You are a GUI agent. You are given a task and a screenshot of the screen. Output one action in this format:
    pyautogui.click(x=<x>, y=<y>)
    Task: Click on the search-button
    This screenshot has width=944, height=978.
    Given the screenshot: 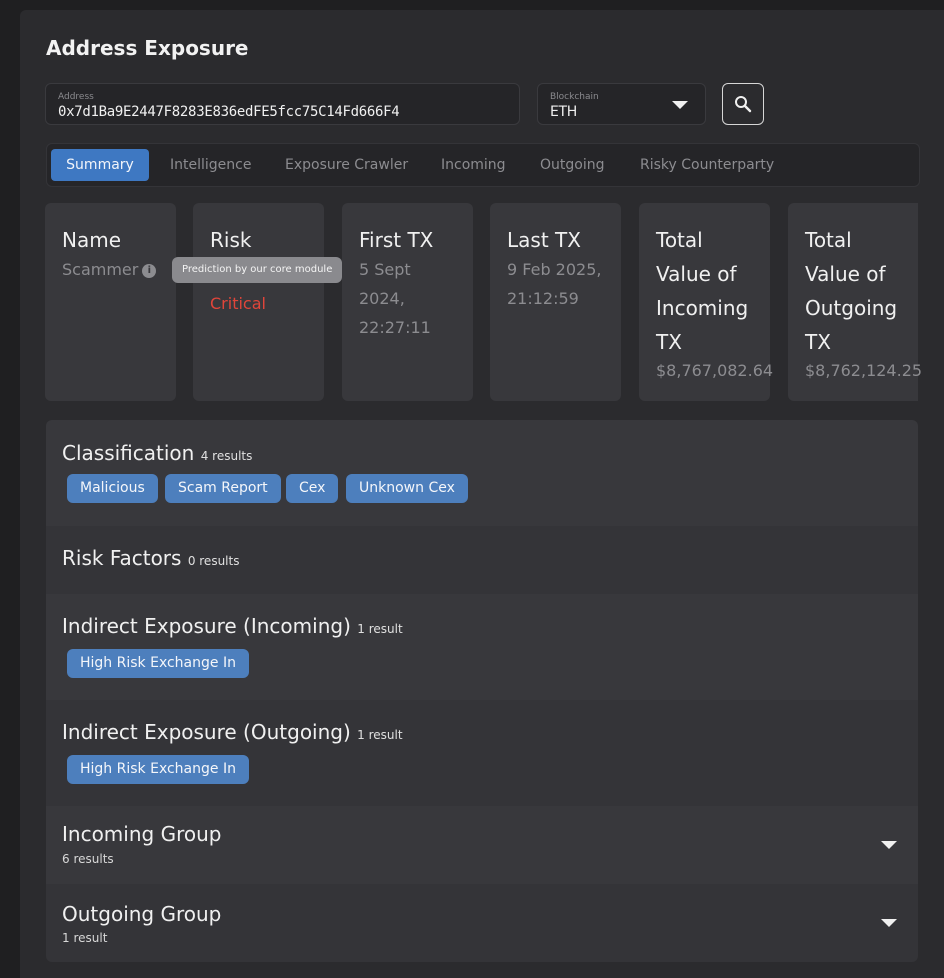 What is the action you would take?
    pyautogui.click(x=743, y=104)
    